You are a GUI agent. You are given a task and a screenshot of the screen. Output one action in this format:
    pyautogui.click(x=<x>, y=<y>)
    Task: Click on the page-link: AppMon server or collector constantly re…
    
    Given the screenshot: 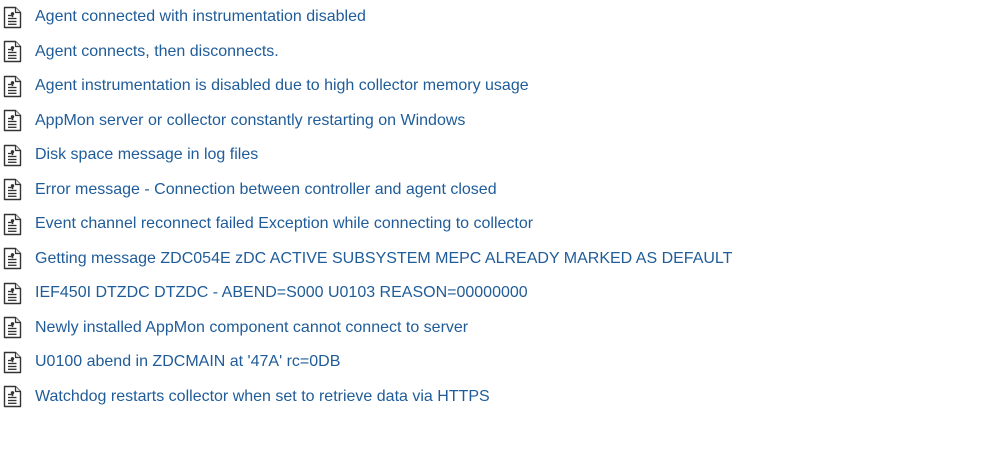 What is the action you would take?
    pyautogui.click(x=250, y=121)
    